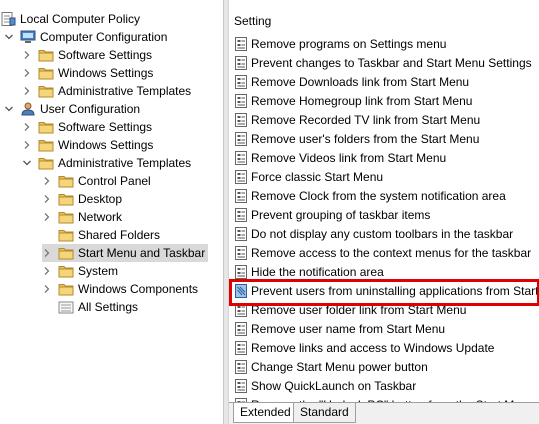 The height and width of the screenshot is (424, 539). Describe the element at coordinates (265, 413) in the screenshot. I see `tab-extended: Extended` at that location.